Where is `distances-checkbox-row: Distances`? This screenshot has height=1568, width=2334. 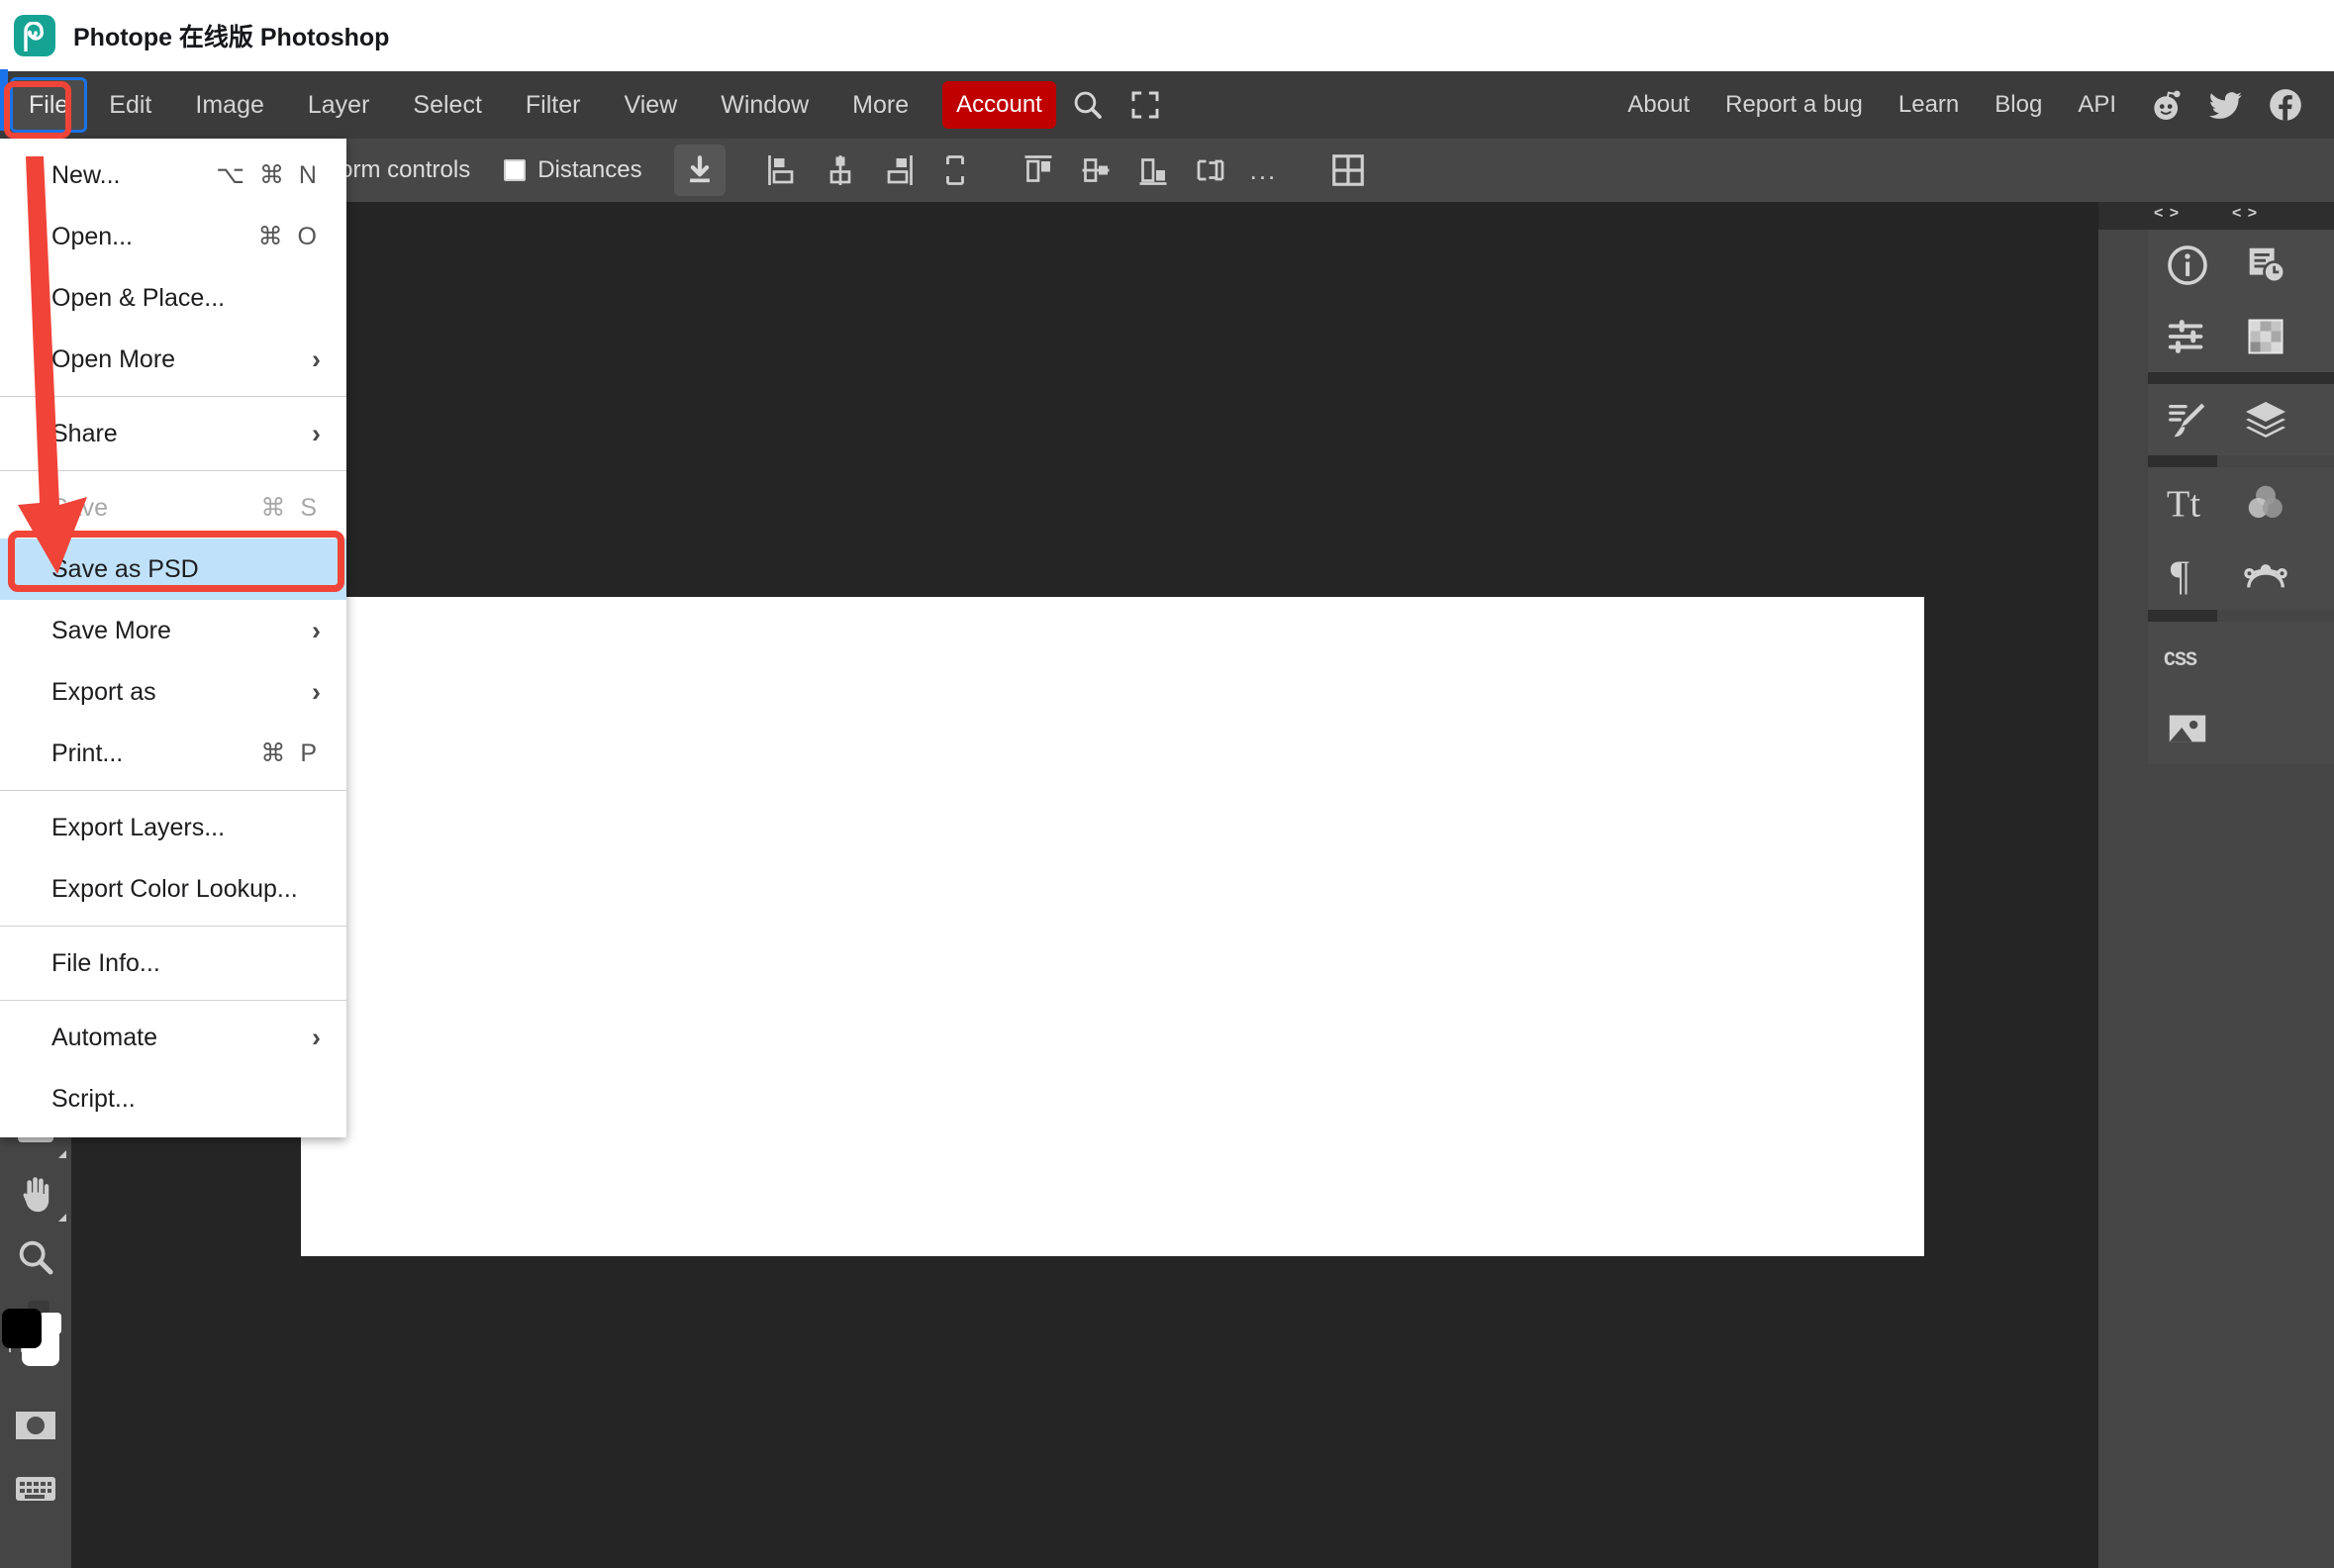
distances-checkbox-row: Distances is located at coordinates (573, 170).